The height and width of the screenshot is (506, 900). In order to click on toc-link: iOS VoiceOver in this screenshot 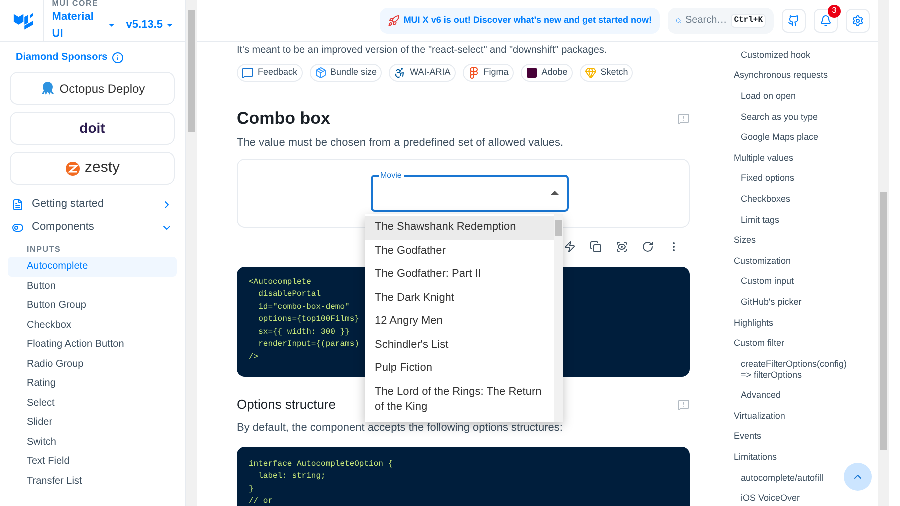, I will do `click(790, 497)`.